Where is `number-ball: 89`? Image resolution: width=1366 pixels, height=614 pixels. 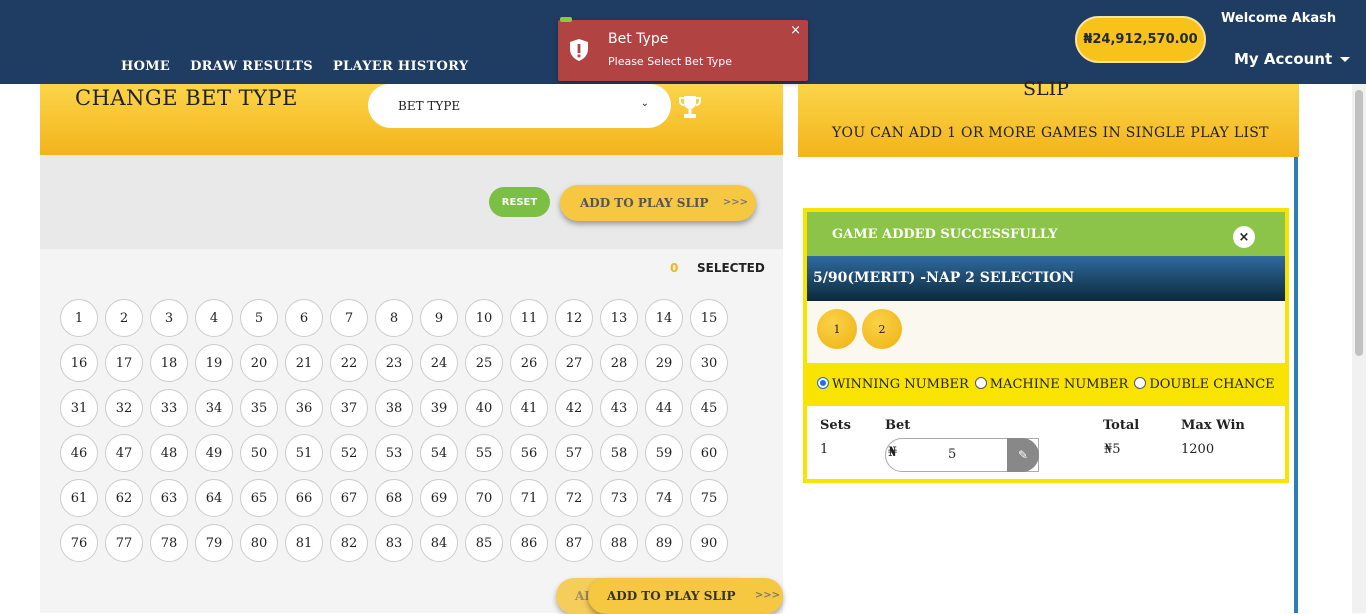
number-ball: 89 is located at coordinates (664, 543).